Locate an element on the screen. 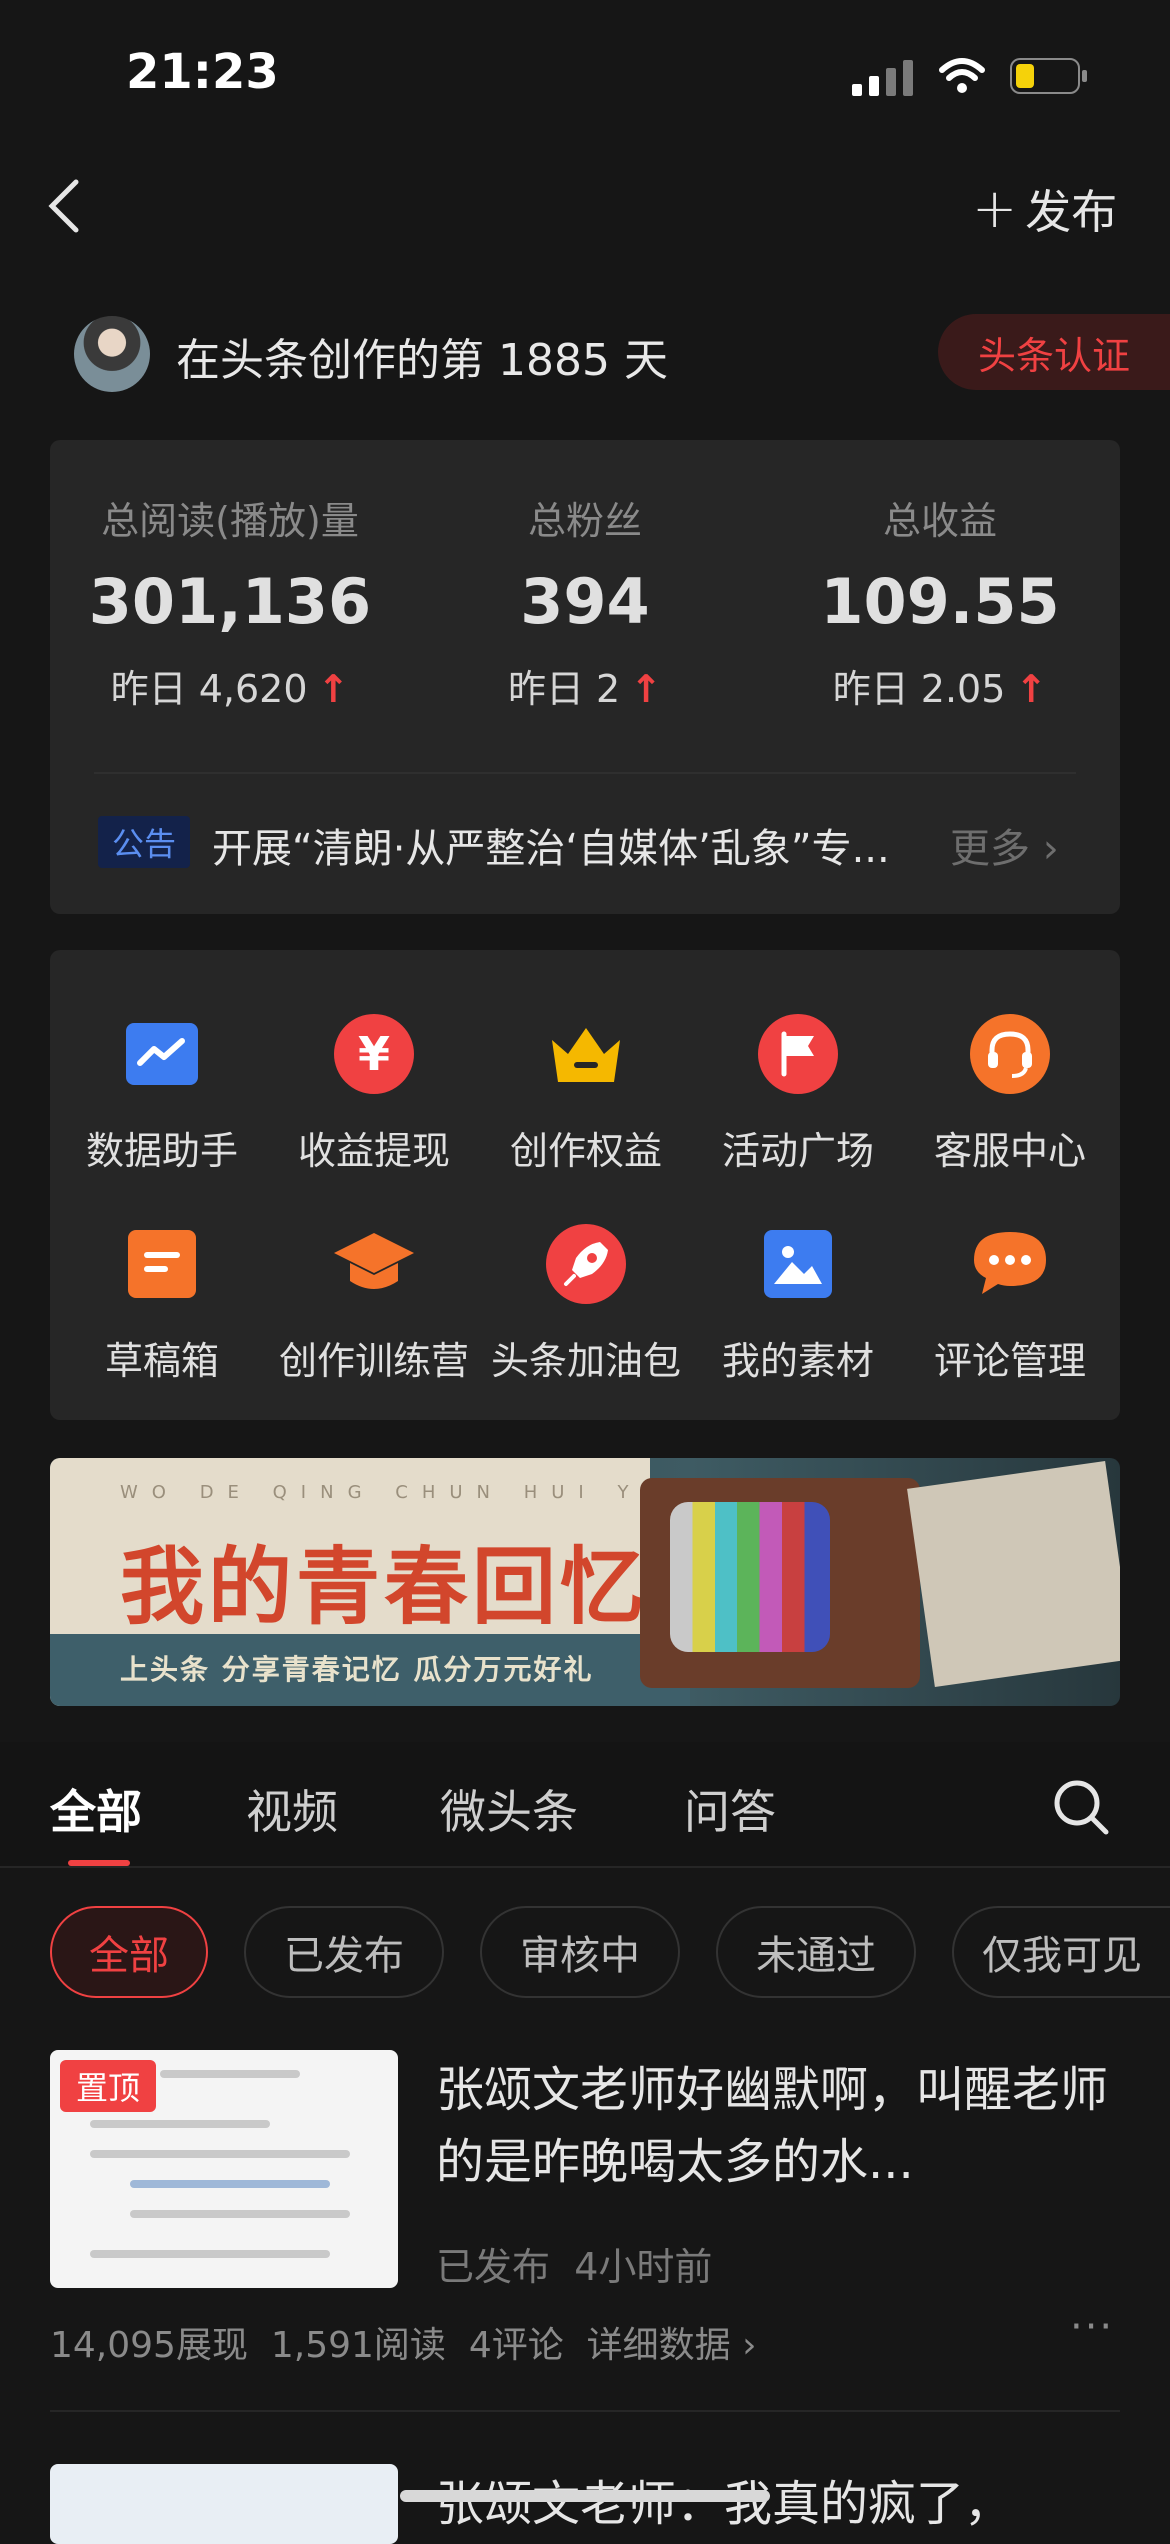 The image size is (1170, 2544). crown-icon is located at coordinates (586, 1054).